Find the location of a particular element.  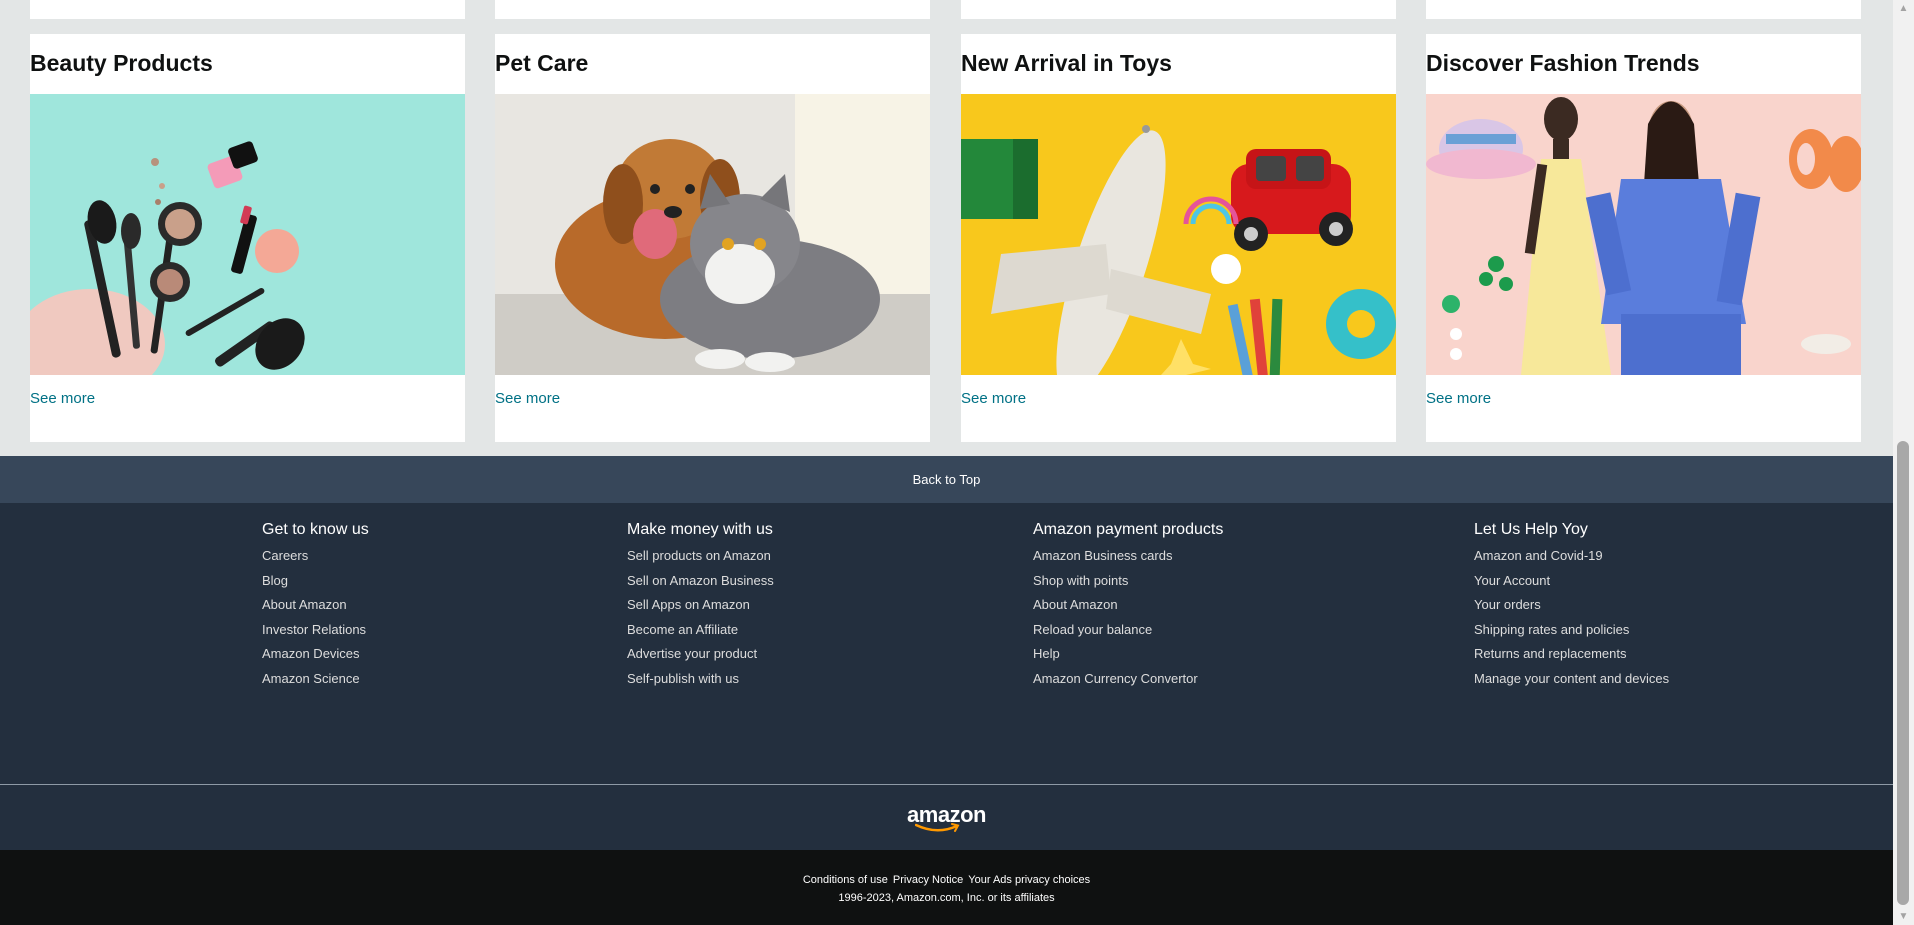

footer-column-heading: Make money with us is located at coordinates (700, 529).